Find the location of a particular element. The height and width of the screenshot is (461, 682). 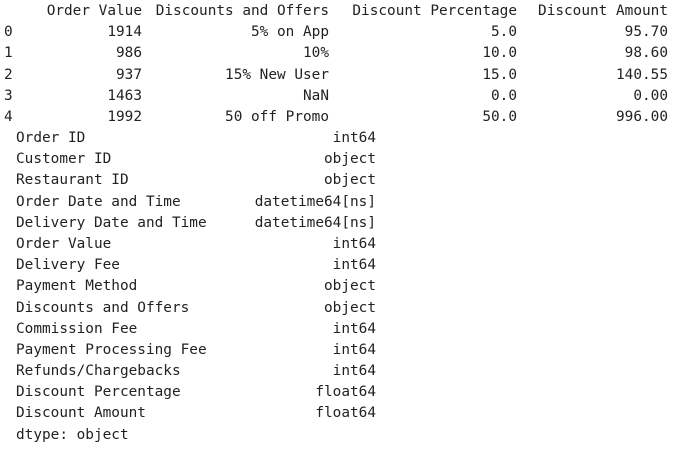

order-value-cell: 1914 is located at coordinates (124, 32).